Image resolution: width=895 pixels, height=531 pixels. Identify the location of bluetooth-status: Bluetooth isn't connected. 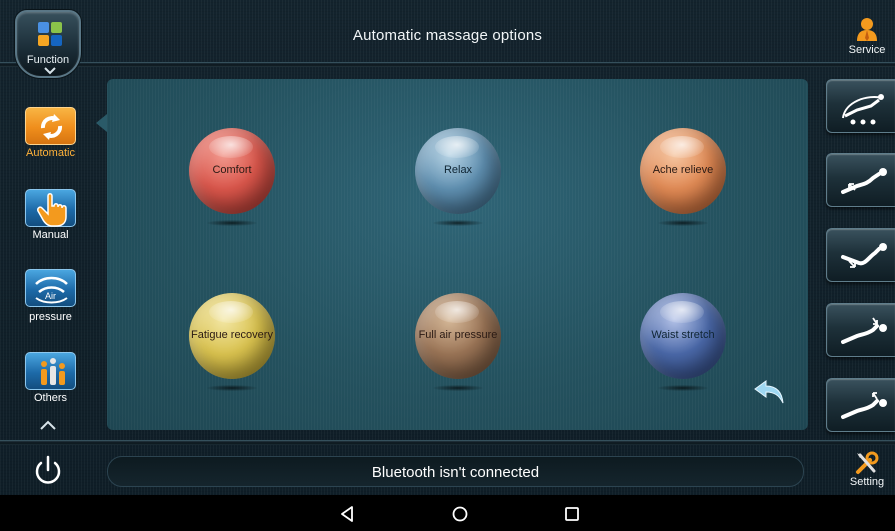
(455, 472).